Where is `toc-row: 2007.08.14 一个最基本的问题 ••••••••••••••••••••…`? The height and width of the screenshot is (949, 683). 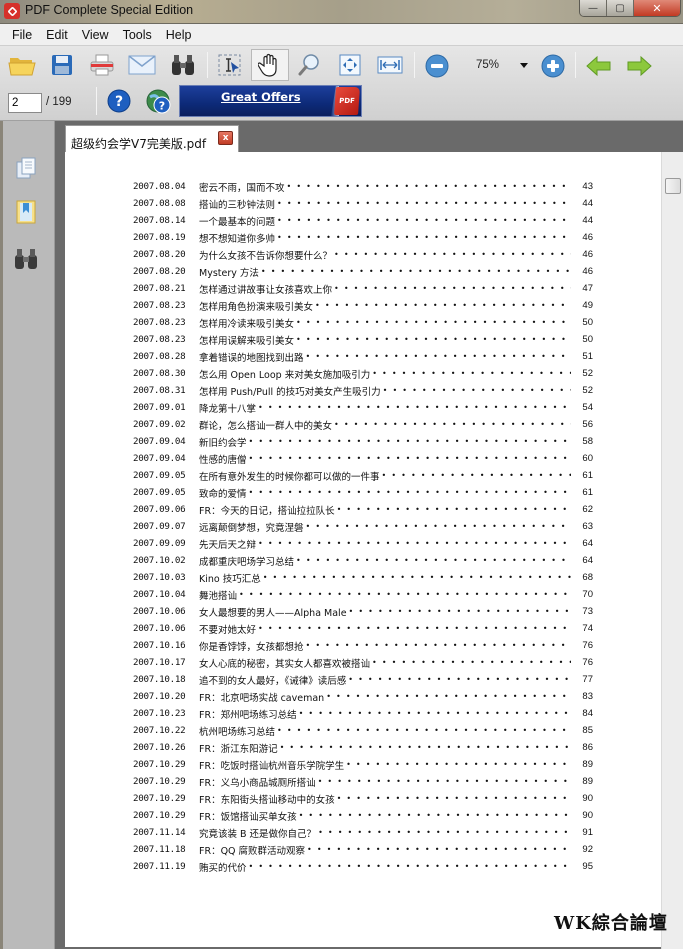 toc-row: 2007.08.14 一个最基本的问题 ••••••••••••••••••••… is located at coordinates (363, 220).